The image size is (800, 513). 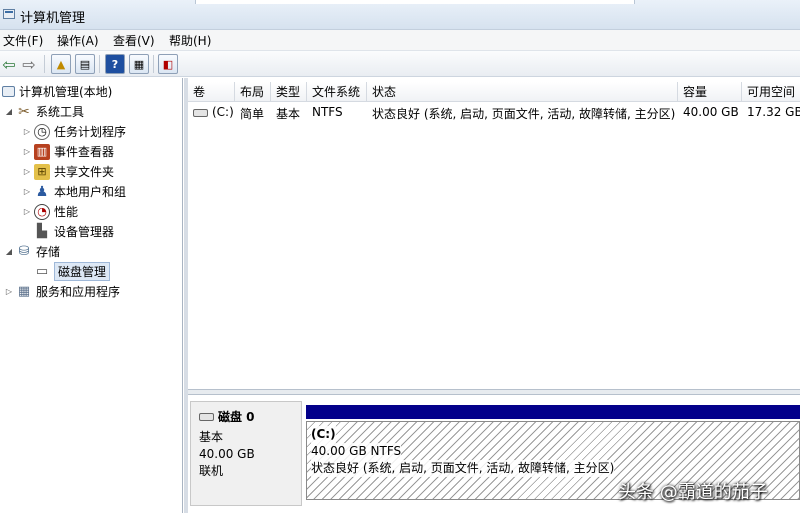 I want to click on tree-item-device-manager: ▙ 设备管理器, so click(x=74, y=231).